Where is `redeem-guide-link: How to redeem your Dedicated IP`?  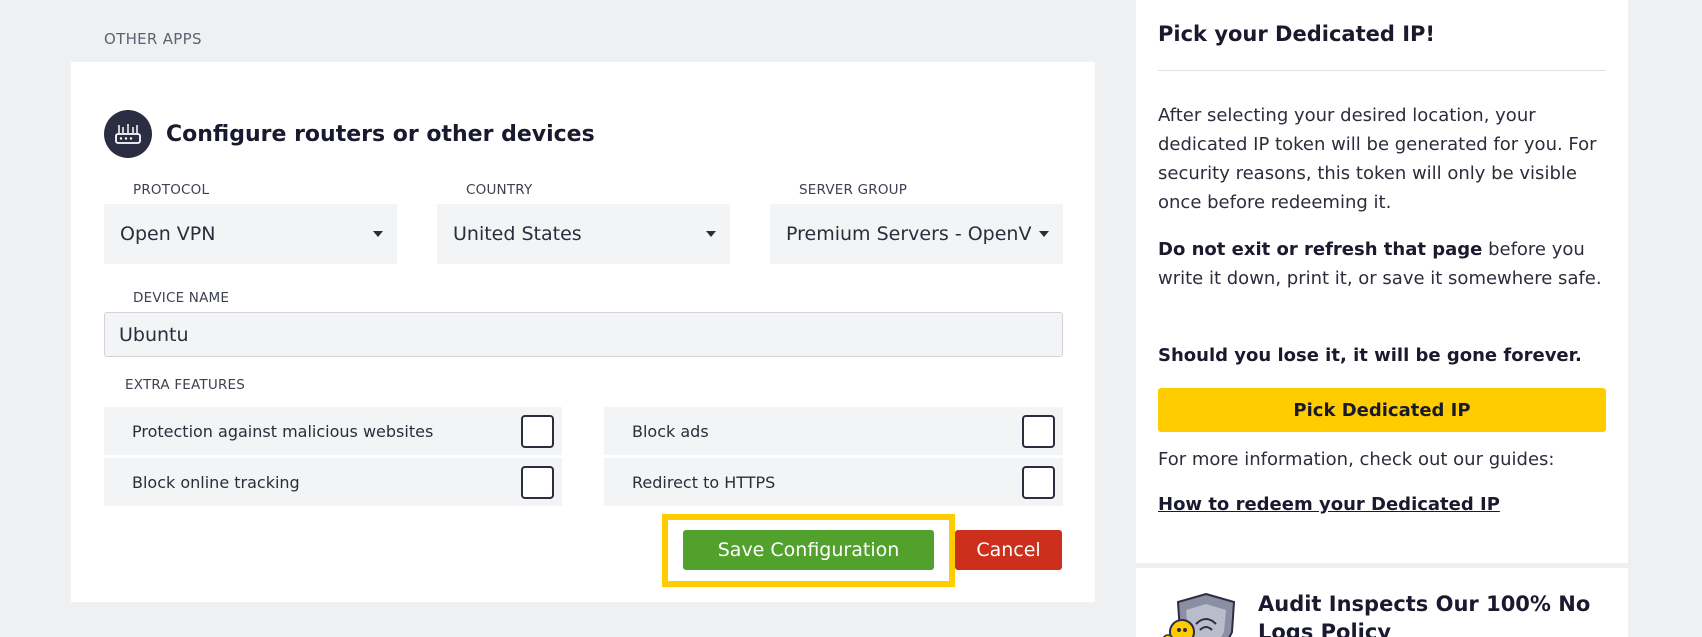
redeem-guide-link: How to redeem your Dedicated IP is located at coordinates (1329, 504).